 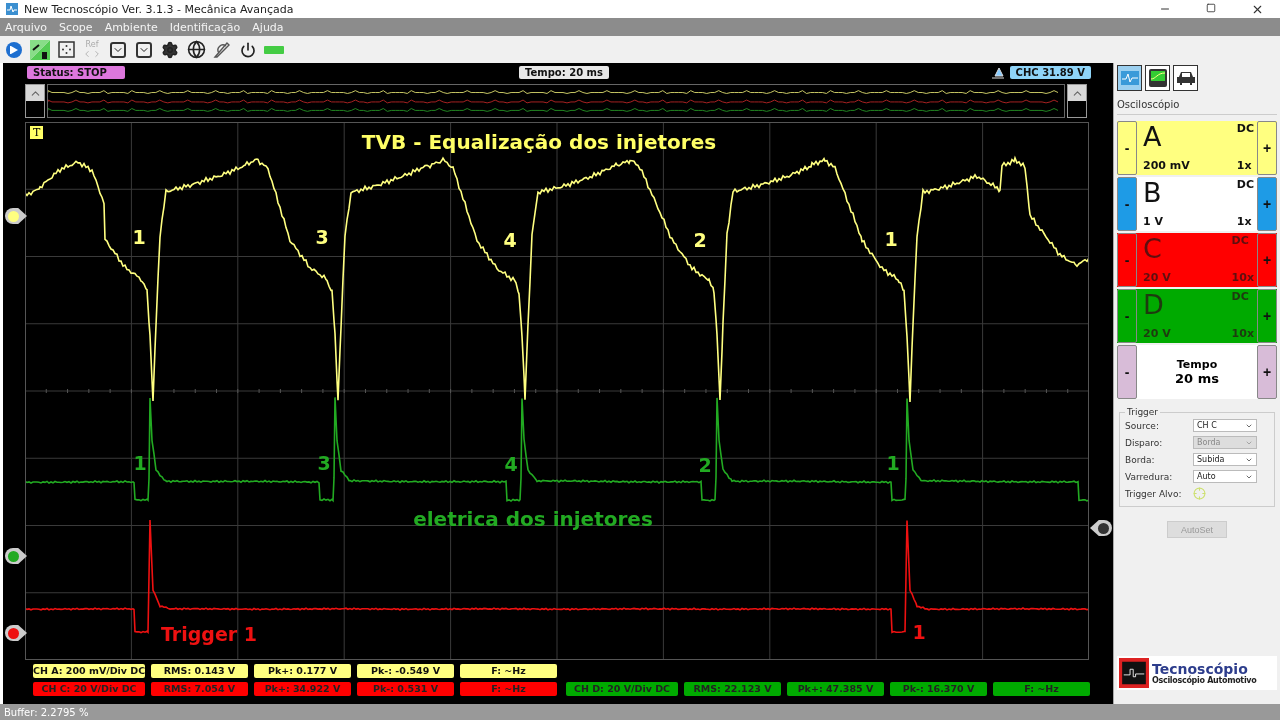 What do you see at coordinates (46, 712) in the screenshot?
I see `buffer-status: Buffer: 2.2795 %` at bounding box center [46, 712].